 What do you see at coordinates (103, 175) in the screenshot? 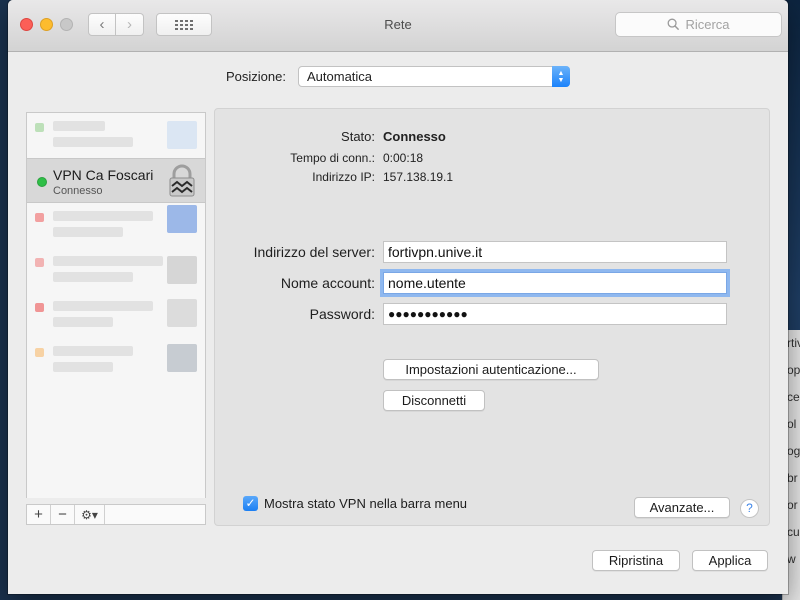
I see `service-name: VPN Ca Foscari` at bounding box center [103, 175].